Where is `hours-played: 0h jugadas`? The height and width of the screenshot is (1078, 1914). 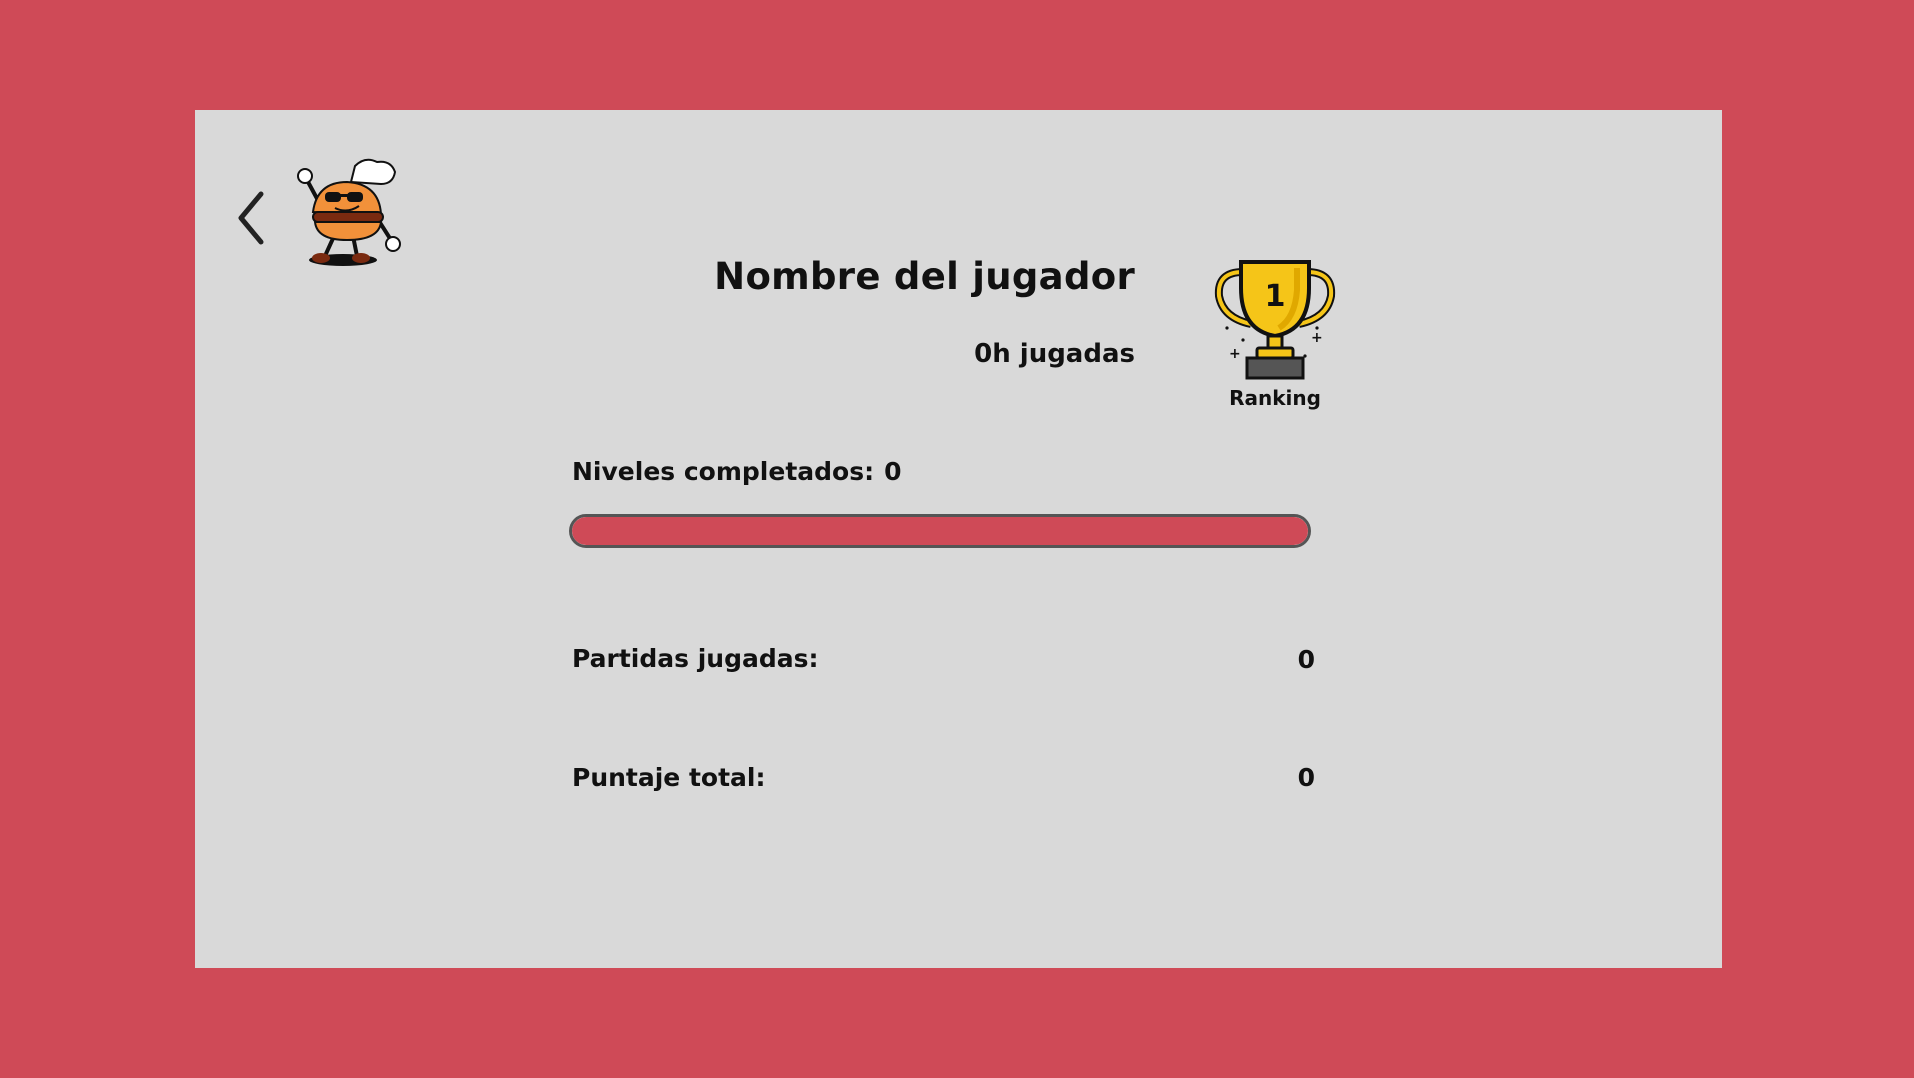
hours-played: 0h jugadas is located at coordinates (1054, 354).